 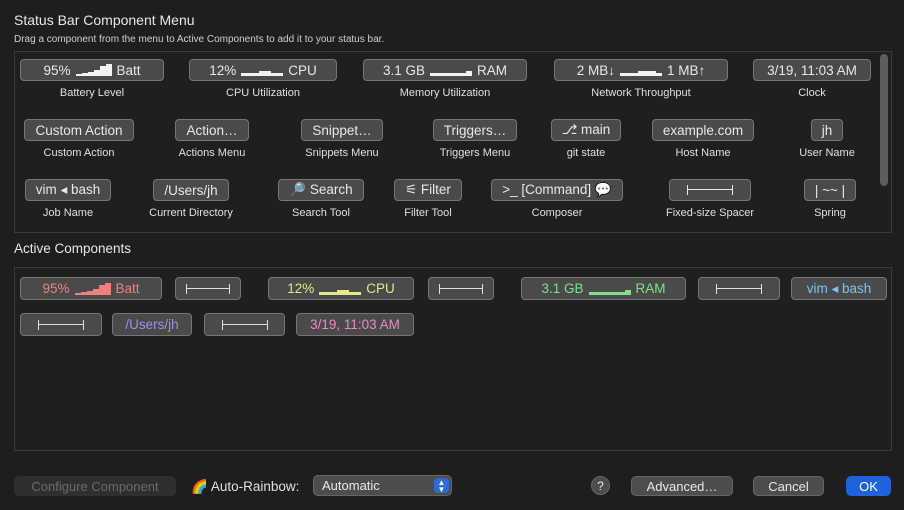 What do you see at coordinates (321, 213) in the screenshot?
I see `component-caption: Search Tool` at bounding box center [321, 213].